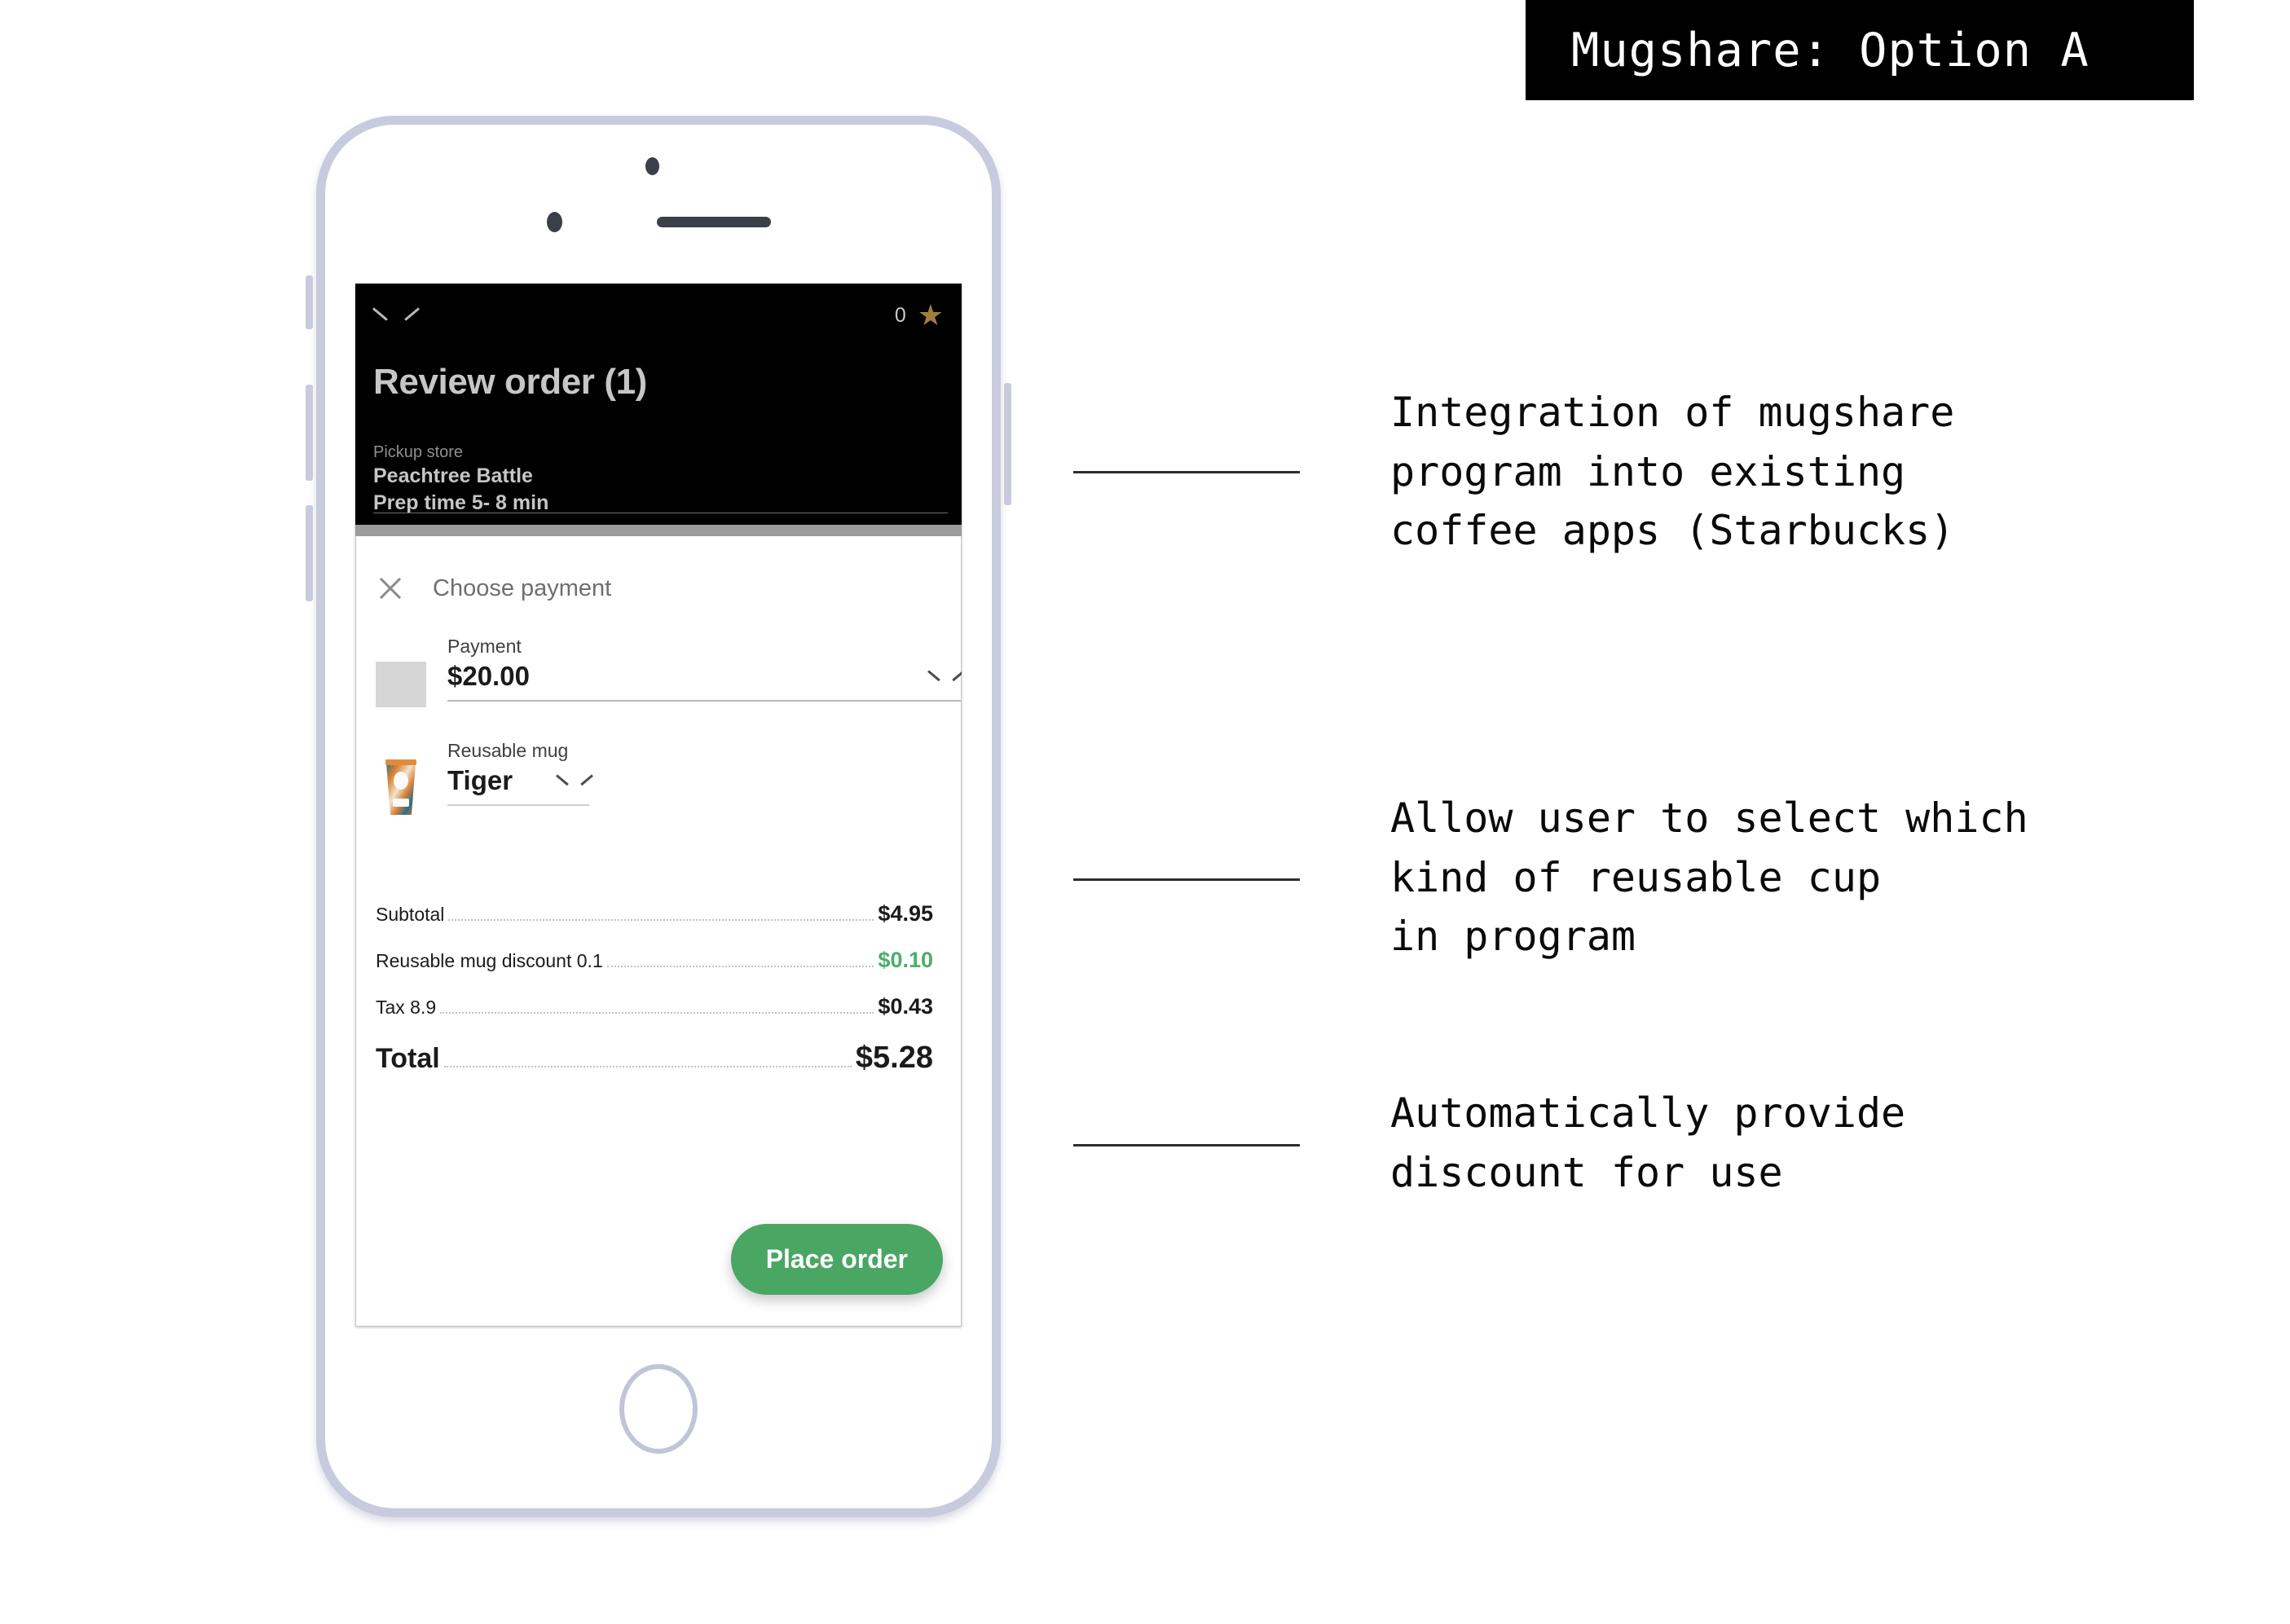 The width and height of the screenshot is (2290, 1624). What do you see at coordinates (900, 315) in the screenshot?
I see `star-count-label: 0` at bounding box center [900, 315].